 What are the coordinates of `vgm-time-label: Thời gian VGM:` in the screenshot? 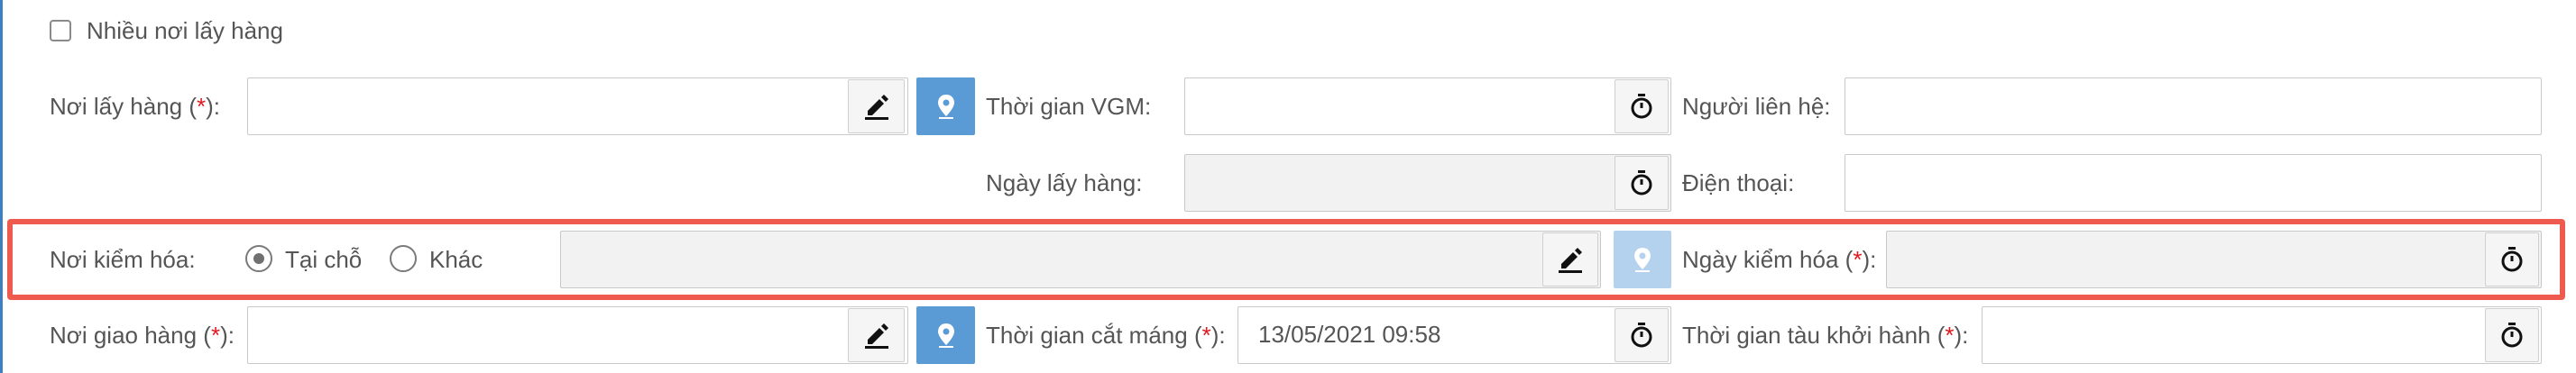 It's located at (1069, 106).